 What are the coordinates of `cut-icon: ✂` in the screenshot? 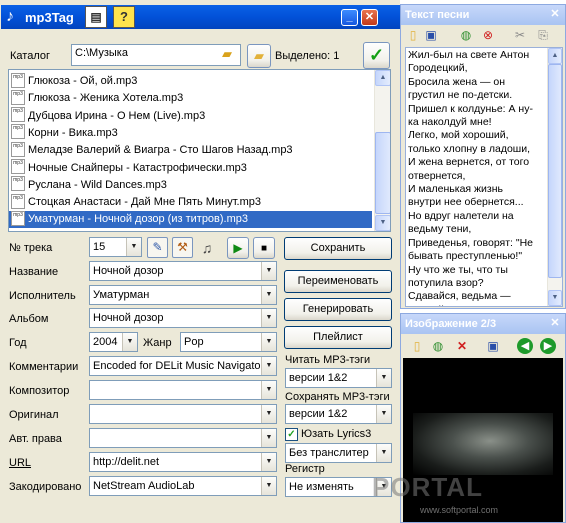 It's located at (520, 35).